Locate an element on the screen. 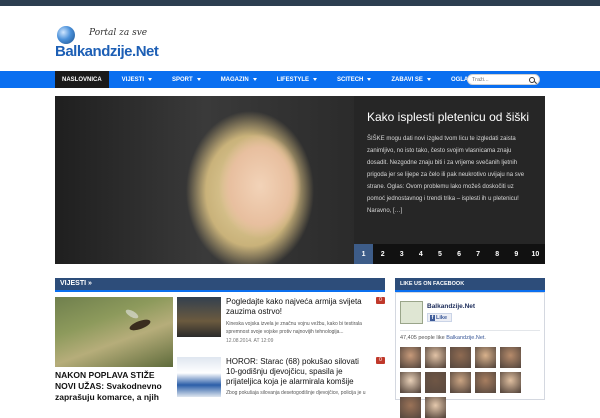 This screenshot has width=600, height=418. like-count-end: . is located at coordinates (485, 338).